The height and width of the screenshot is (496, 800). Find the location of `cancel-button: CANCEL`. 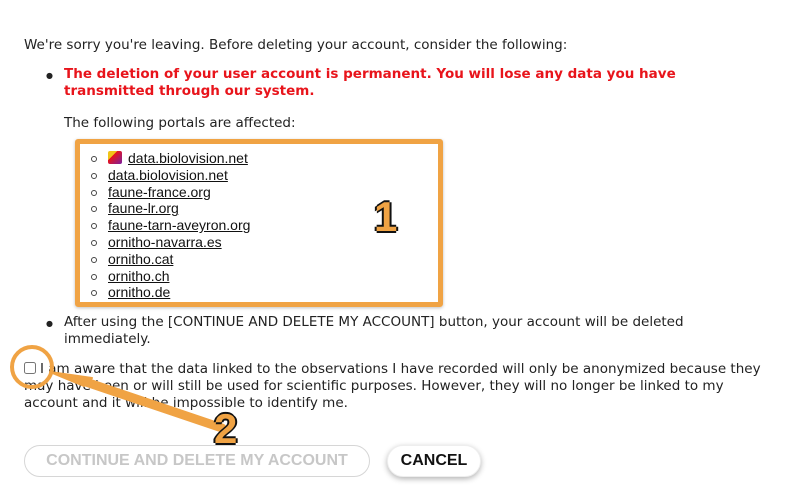

cancel-button: CANCEL is located at coordinates (434, 461).